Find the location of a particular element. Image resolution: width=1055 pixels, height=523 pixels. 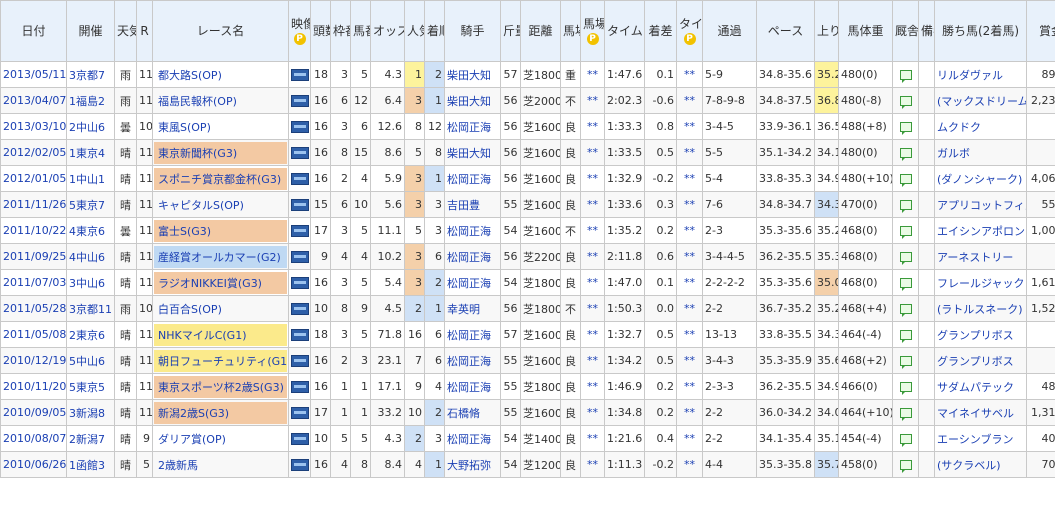

winner-link: マイネイサベル is located at coordinates (975, 413).